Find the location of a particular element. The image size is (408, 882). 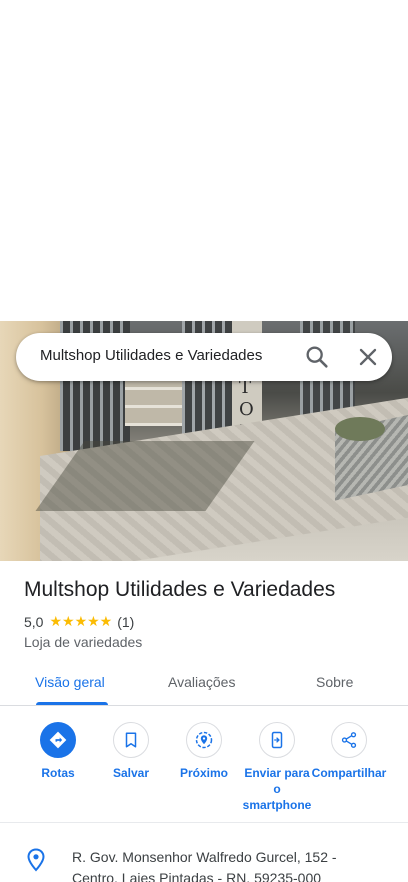

share-label: Compartilhar is located at coordinates (349, 773).